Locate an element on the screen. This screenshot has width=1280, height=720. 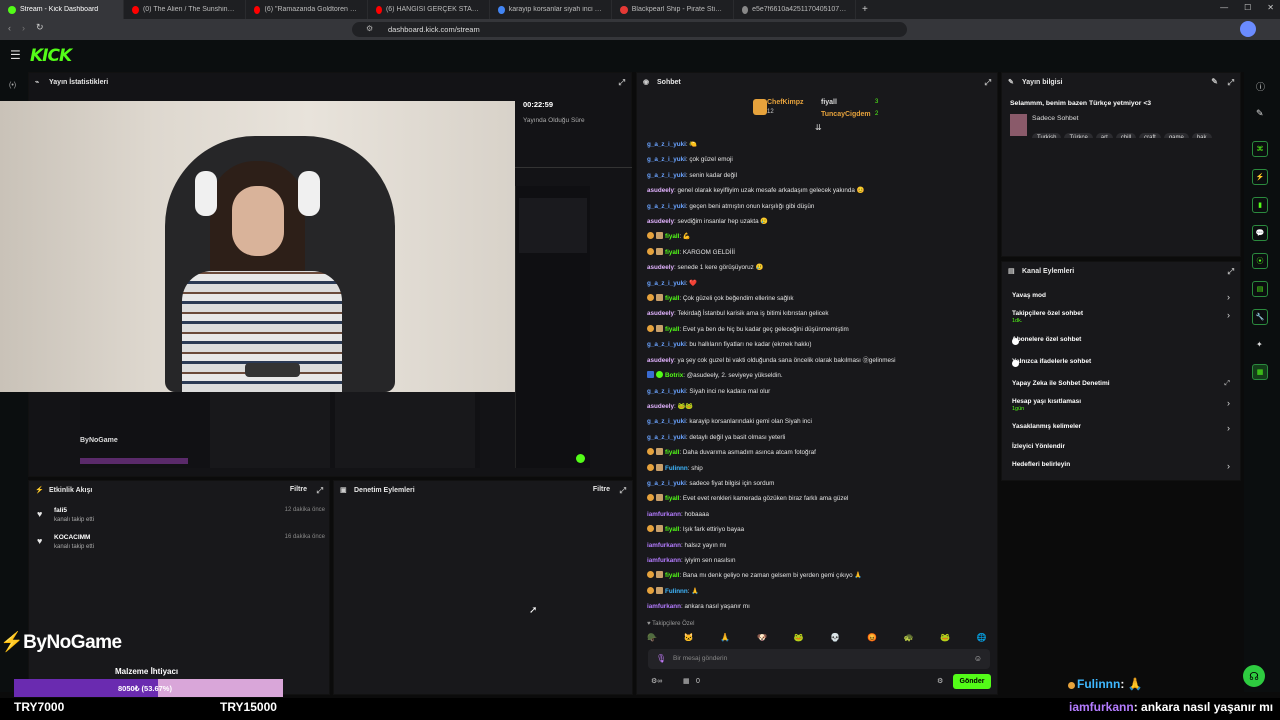
puzzle-icon: ✦ is located at coordinates (1259, 344).